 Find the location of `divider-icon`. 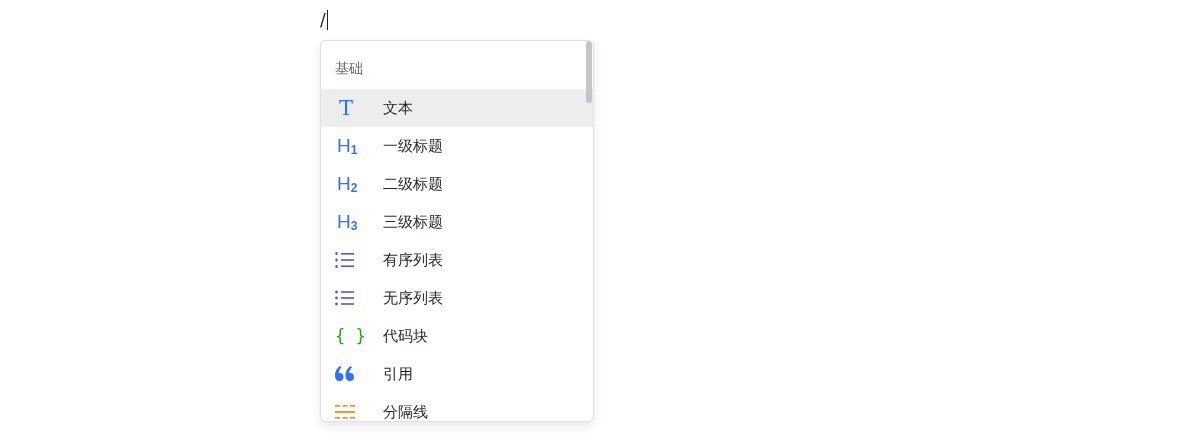

divider-icon is located at coordinates (345, 412).